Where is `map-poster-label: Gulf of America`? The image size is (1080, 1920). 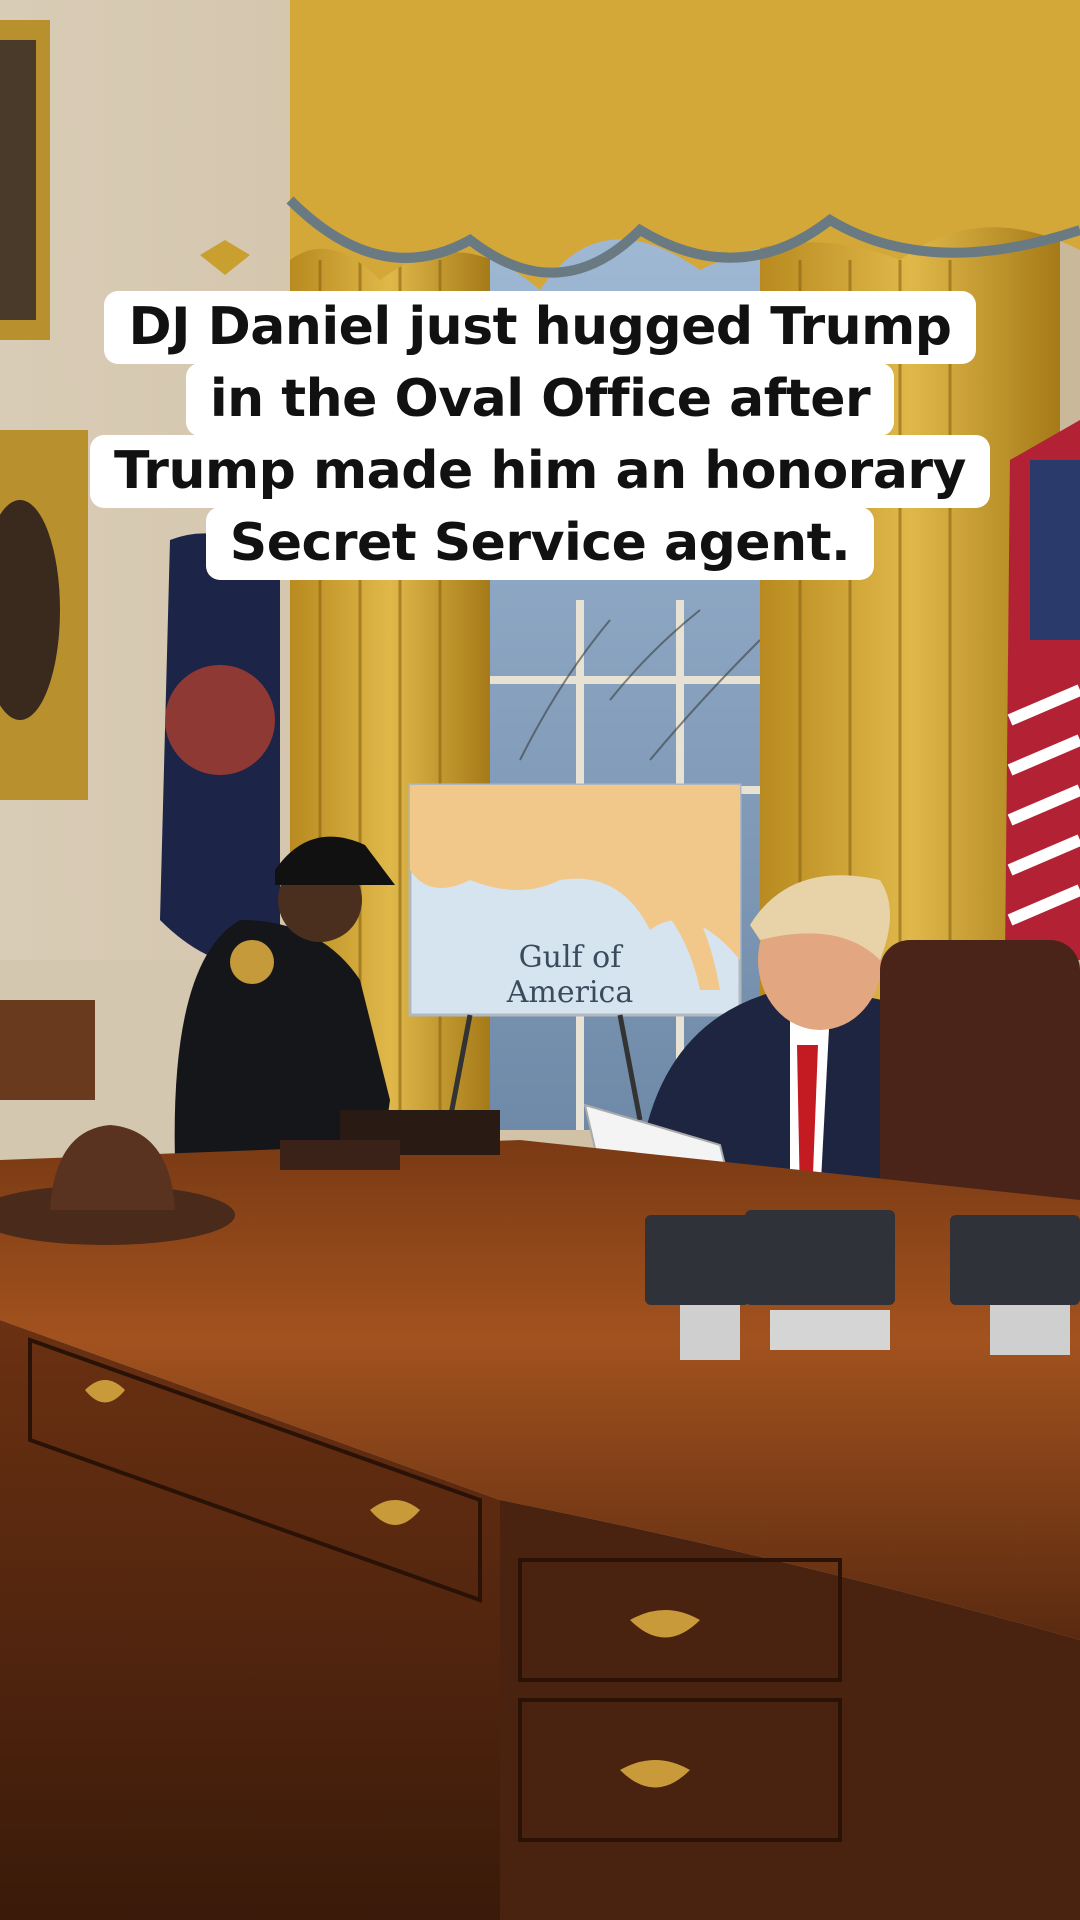 map-poster-label: Gulf of America is located at coordinates (570, 975).